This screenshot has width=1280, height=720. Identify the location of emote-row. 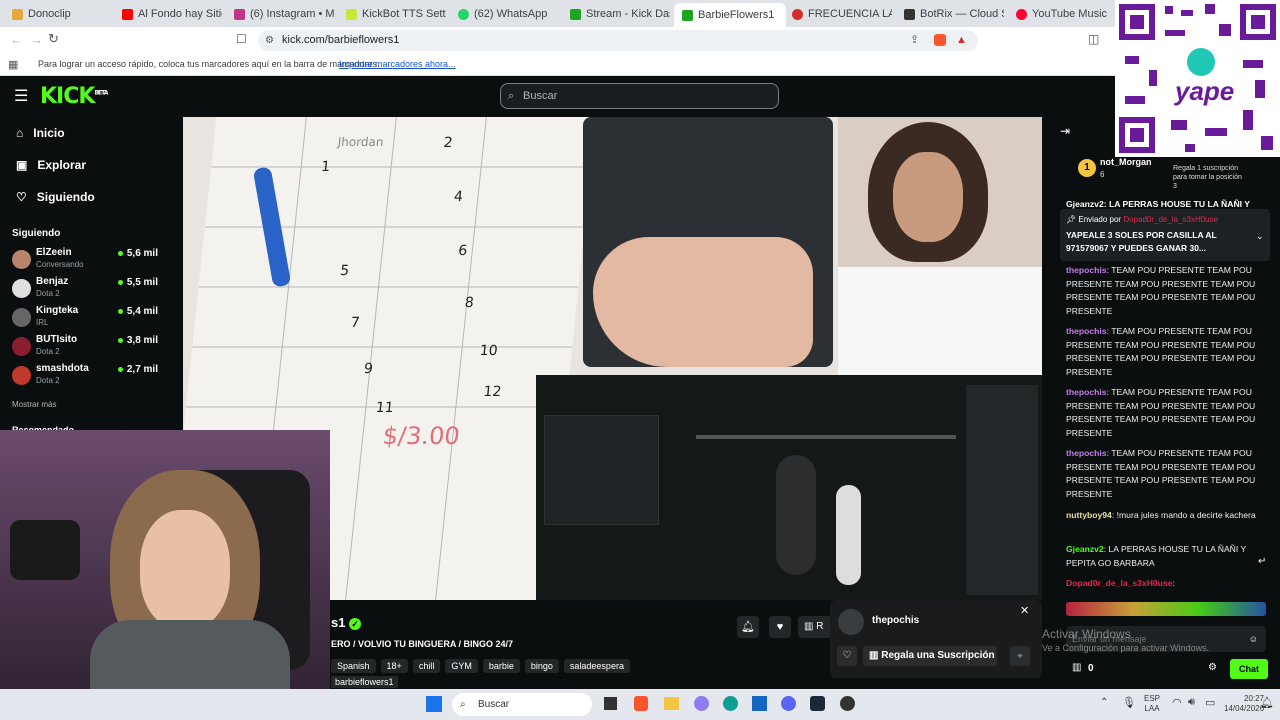
(1166, 609).